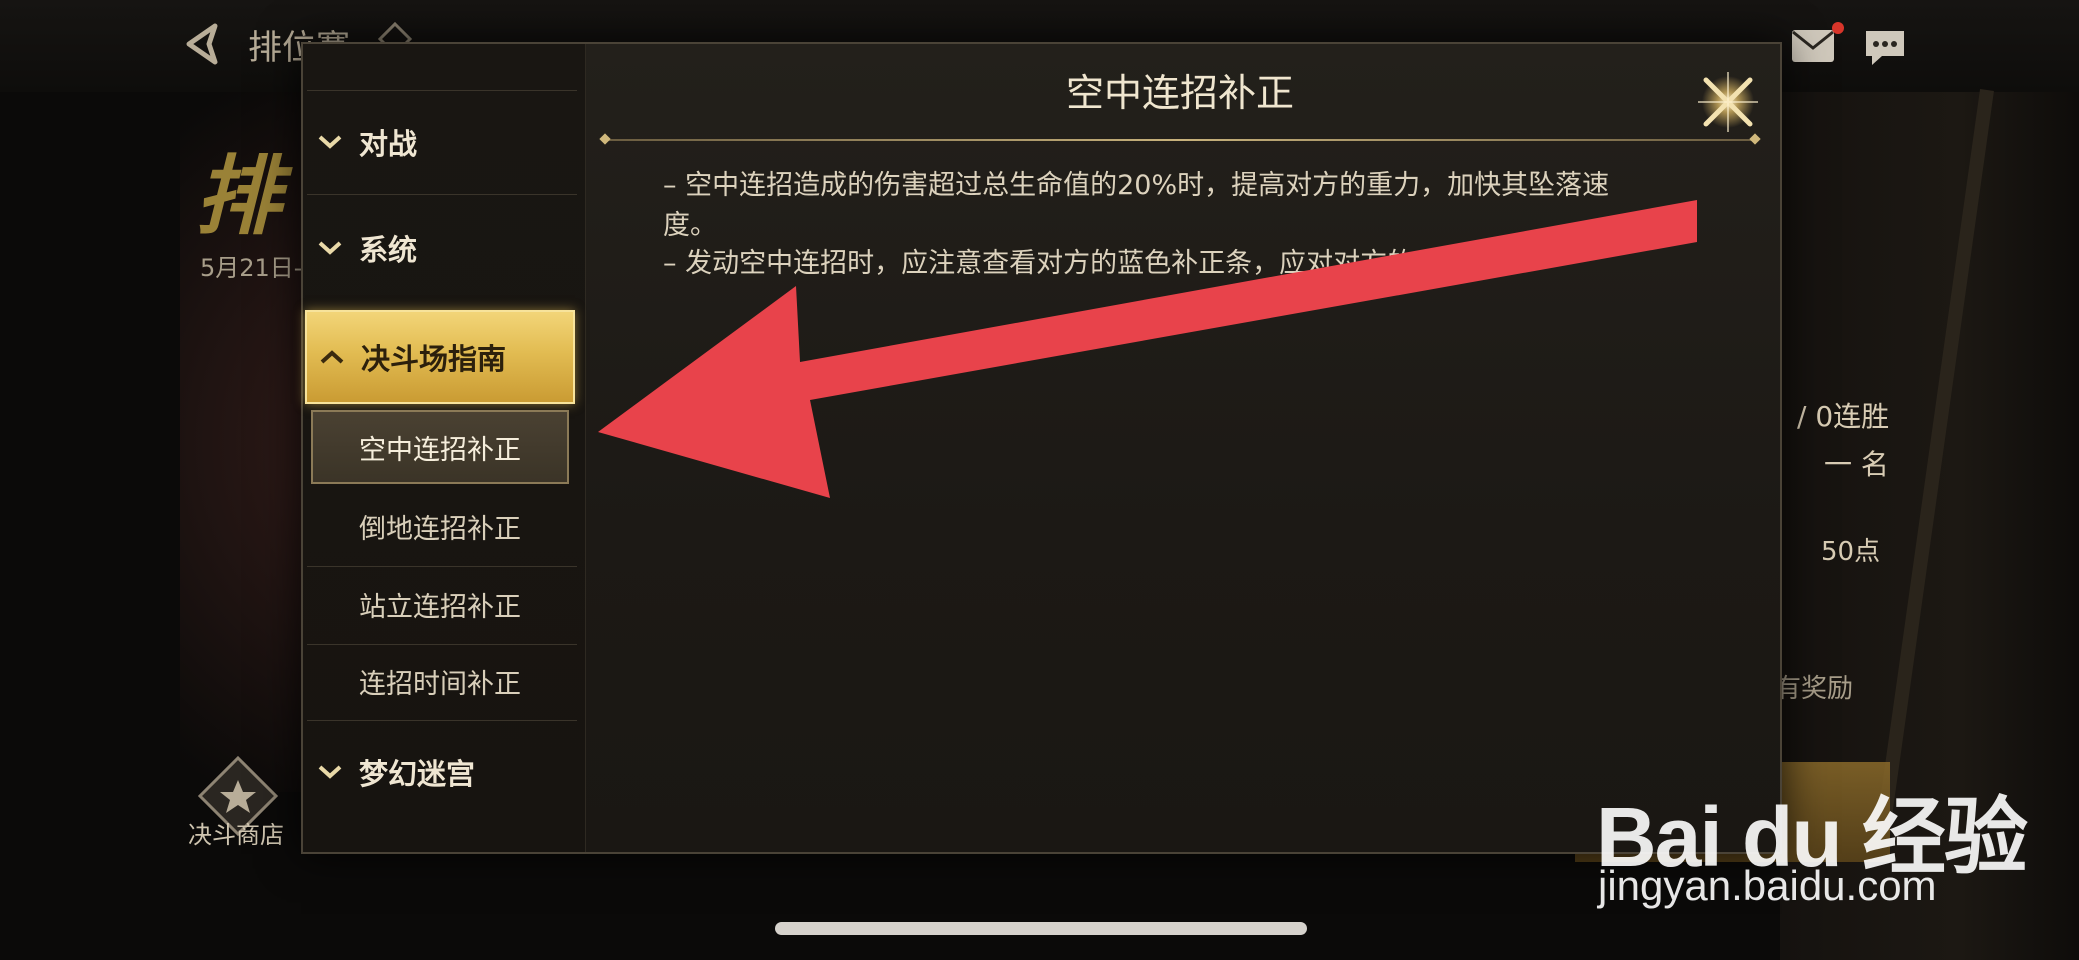 This screenshot has width=2079, height=960. What do you see at coordinates (690, 225) in the screenshot?
I see `description-line: 度。` at bounding box center [690, 225].